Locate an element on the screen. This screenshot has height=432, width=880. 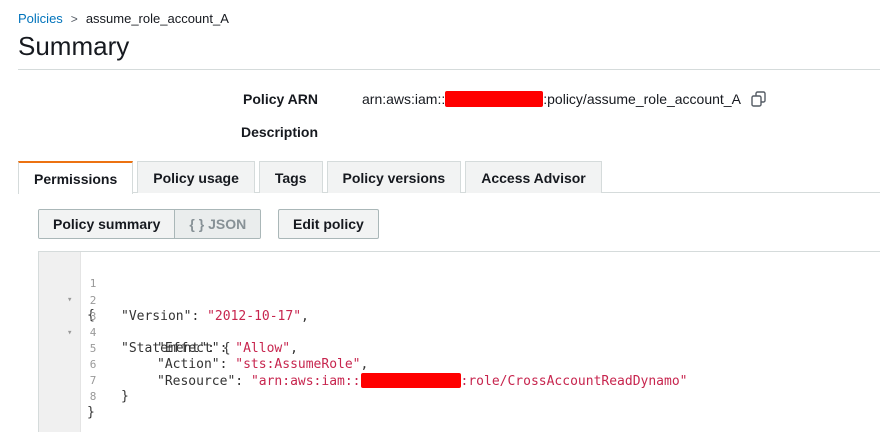
page-title: Summary is located at coordinates (74, 46).